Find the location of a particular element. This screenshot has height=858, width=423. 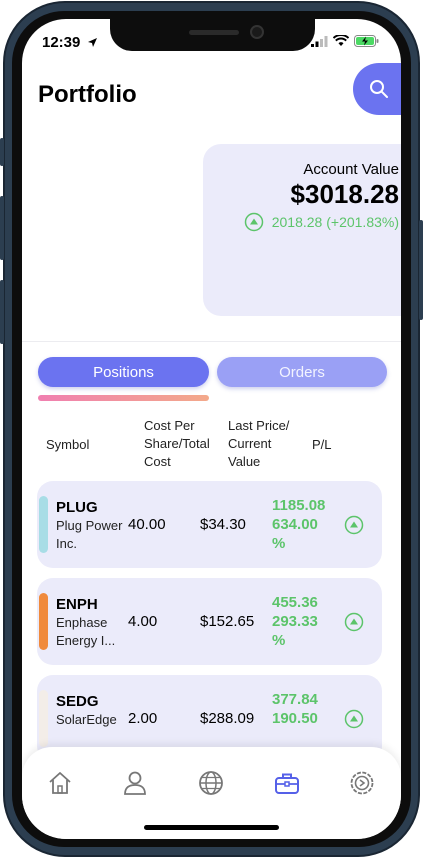

battery-charging-icon is located at coordinates (366, 41).